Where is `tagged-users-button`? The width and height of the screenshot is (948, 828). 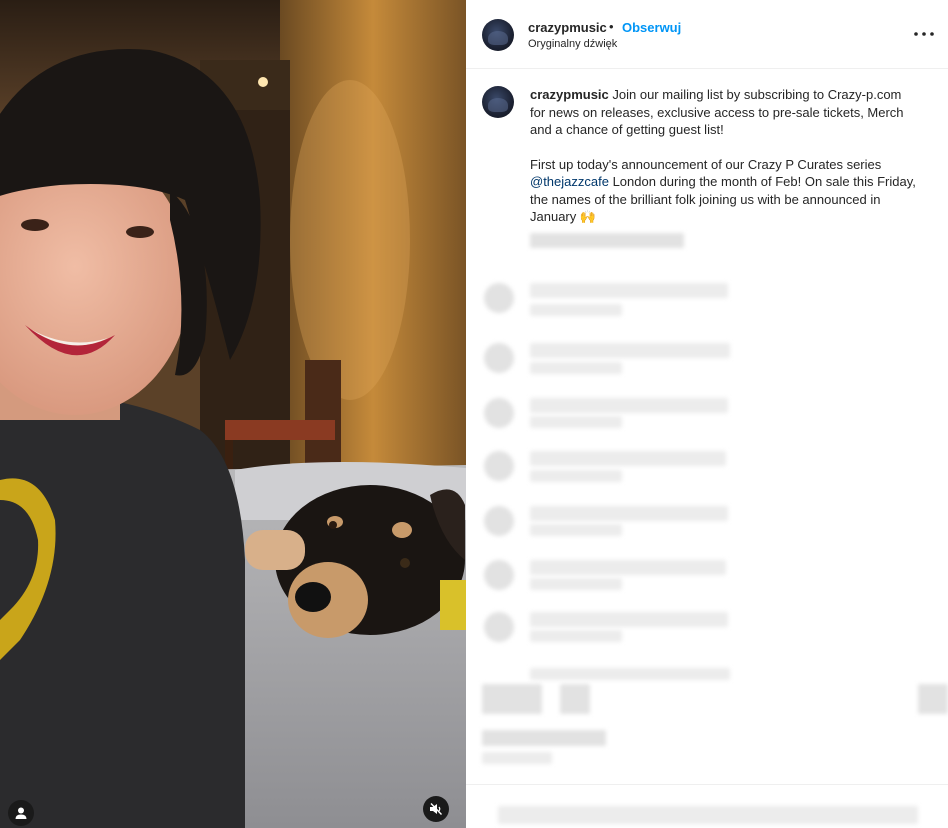
tagged-users-button is located at coordinates (21, 813).